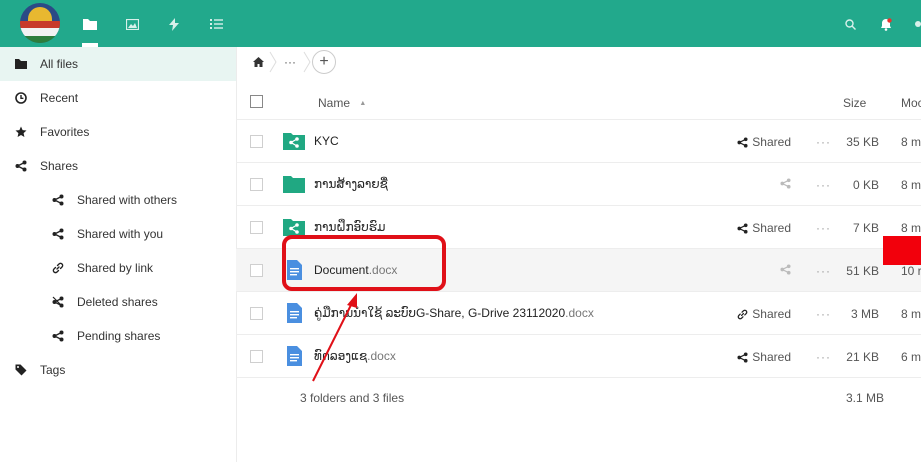 This screenshot has height=462, width=921. I want to click on file-modified: 6 m, so click(911, 357).